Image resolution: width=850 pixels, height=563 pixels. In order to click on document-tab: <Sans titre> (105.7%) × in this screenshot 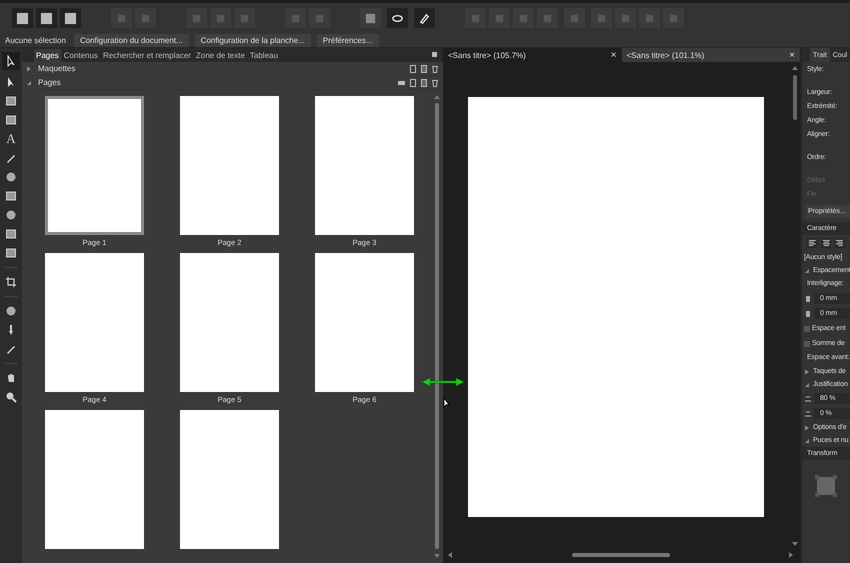, I will do `click(532, 55)`.